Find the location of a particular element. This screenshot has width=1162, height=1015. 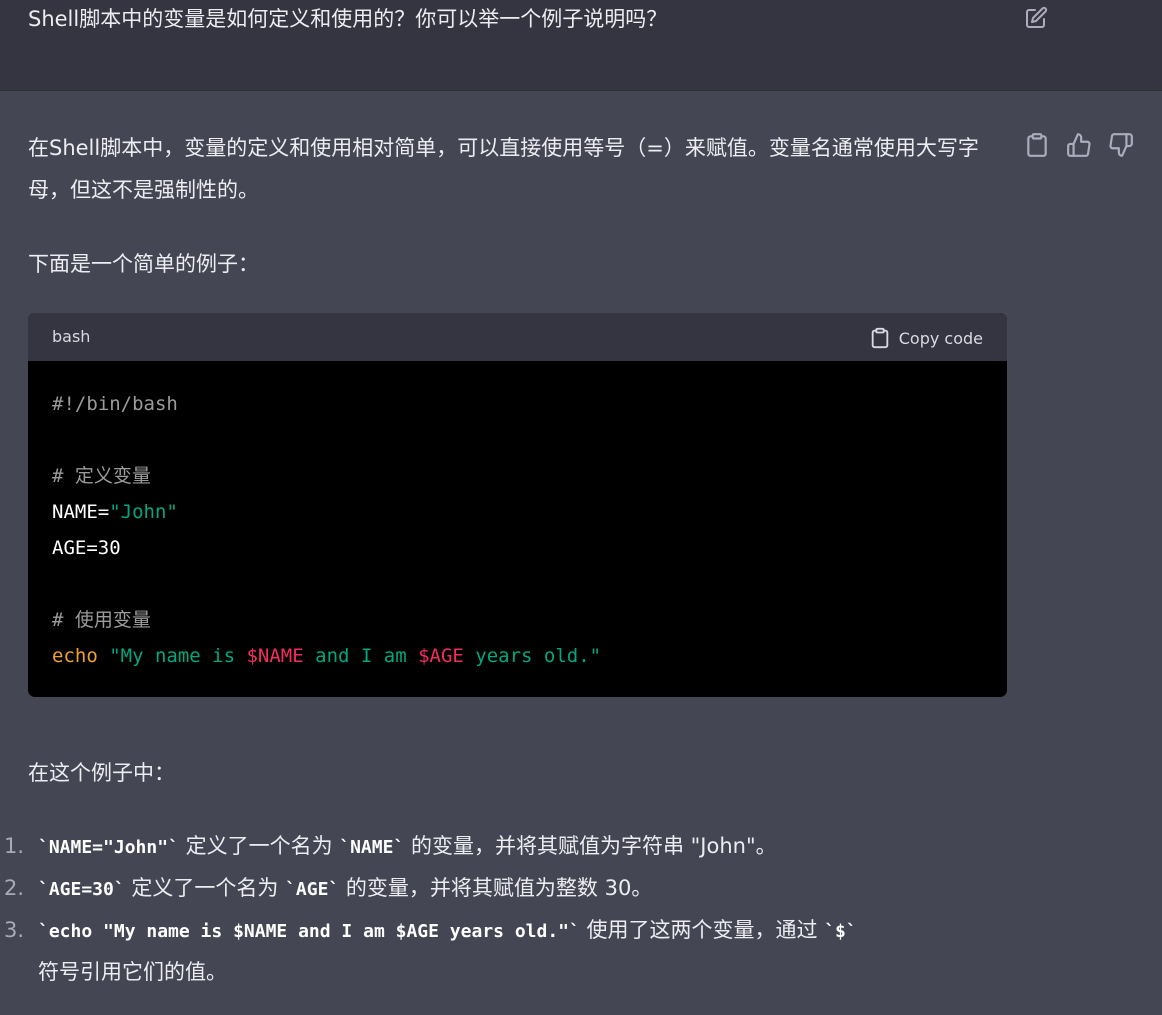

thumbs-up-icon is located at coordinates (1079, 145).